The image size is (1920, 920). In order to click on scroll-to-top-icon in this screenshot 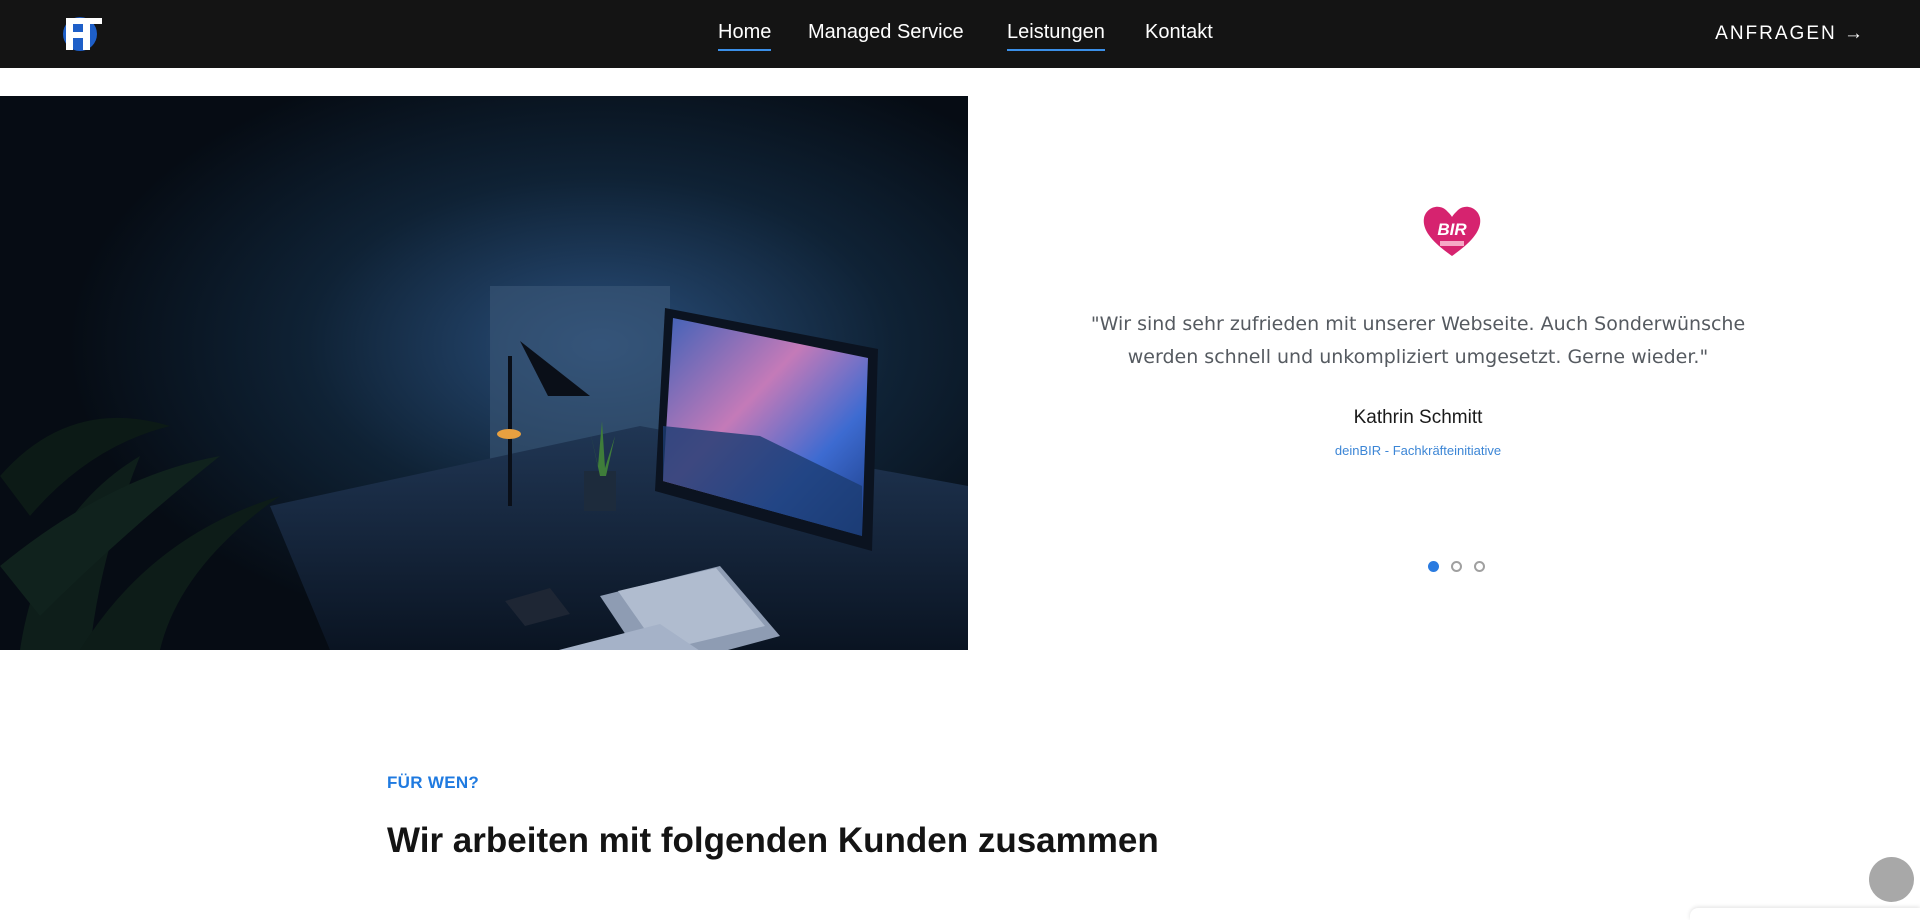, I will do `click(1891, 879)`.